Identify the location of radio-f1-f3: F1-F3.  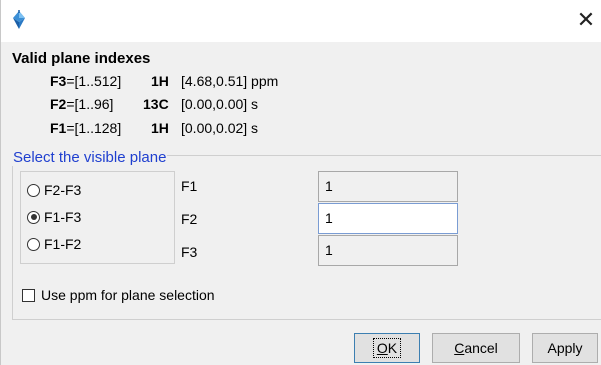
(54, 217).